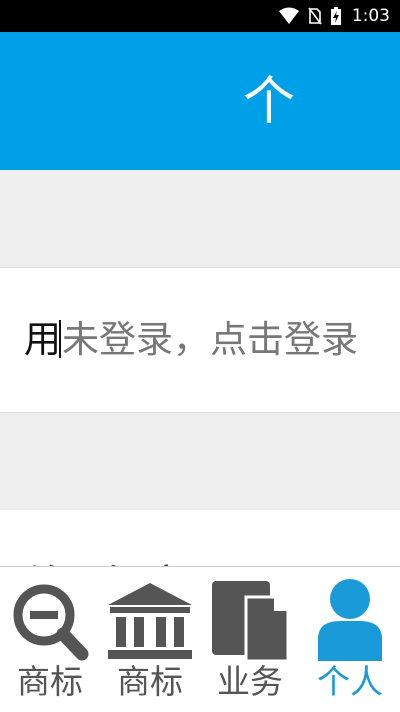 The image size is (400, 712). I want to click on documents-icon, so click(251, 622).